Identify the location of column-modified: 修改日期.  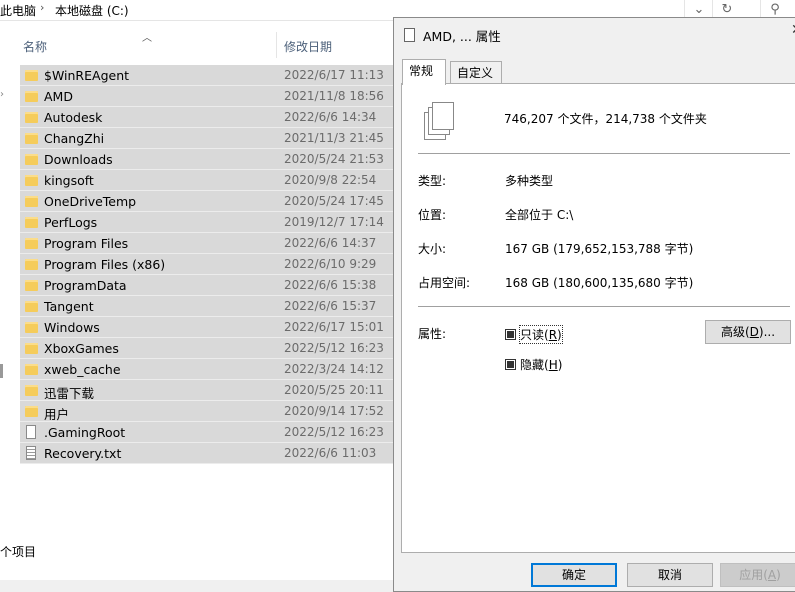
(308, 46).